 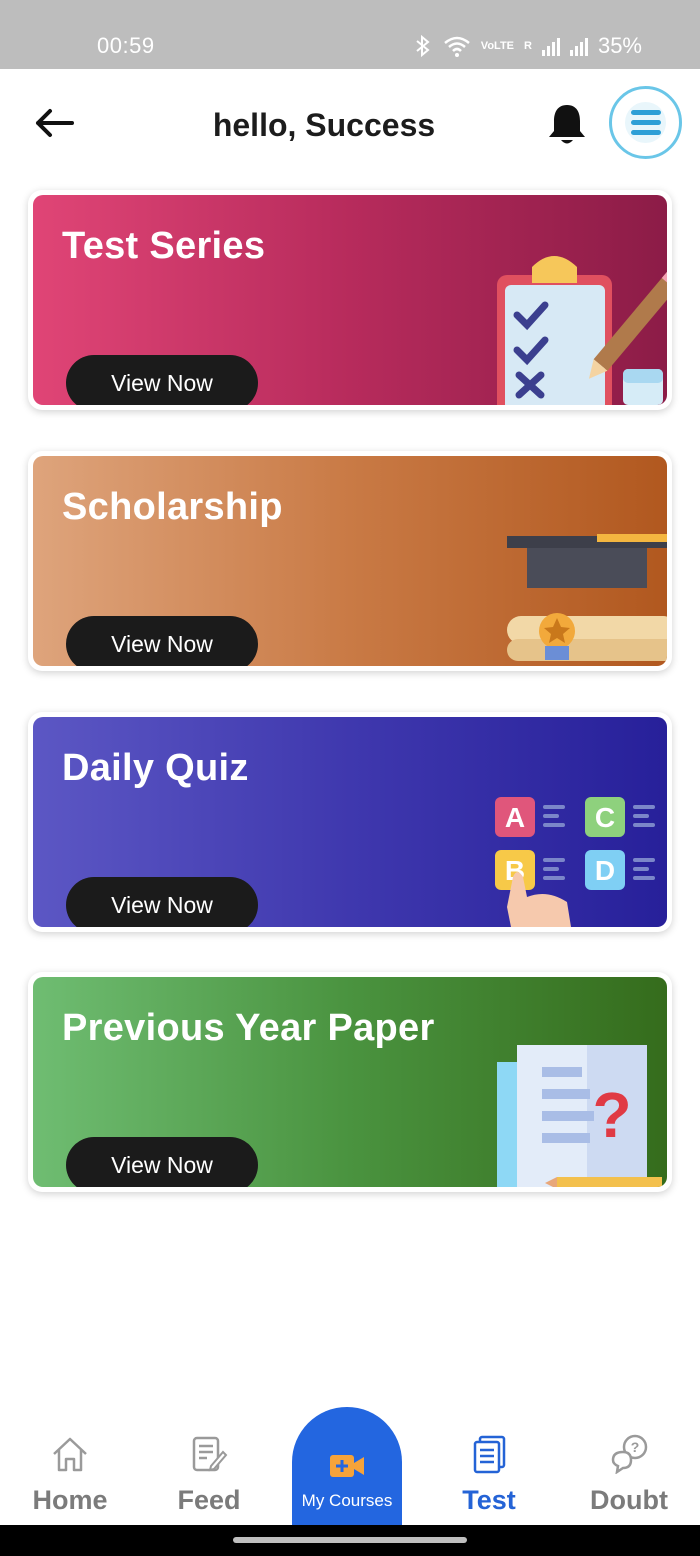 I want to click on video-camera-icon, so click(x=347, y=1466).